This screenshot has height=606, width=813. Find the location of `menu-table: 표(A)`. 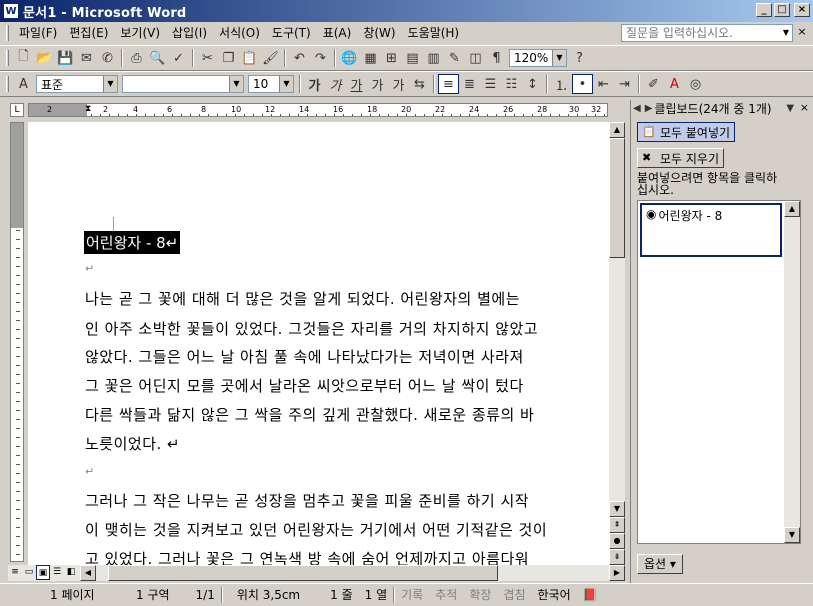

menu-table: 표(A) is located at coordinates (337, 33).